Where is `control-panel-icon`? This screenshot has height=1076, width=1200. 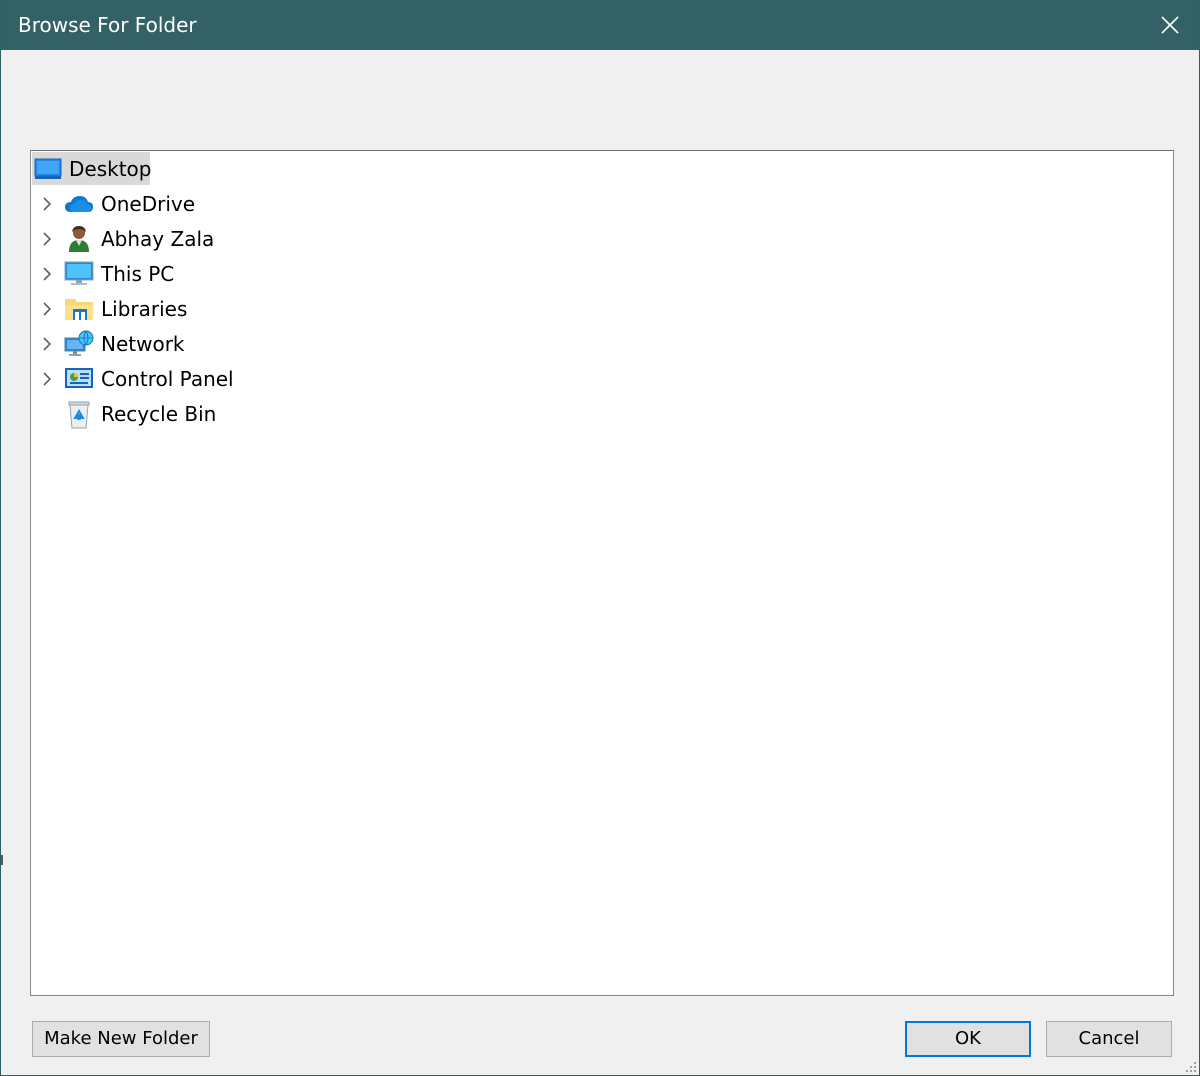 control-panel-icon is located at coordinates (79, 379).